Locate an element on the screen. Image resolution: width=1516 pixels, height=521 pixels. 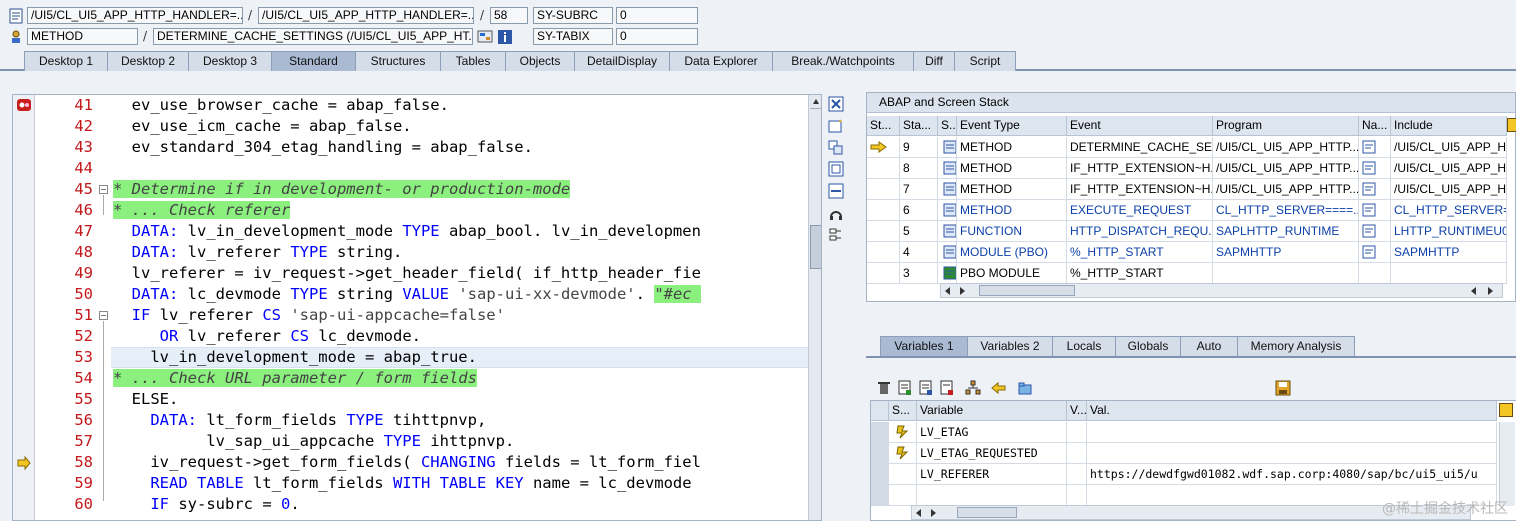
display-icon is located at coordinates (485, 37).